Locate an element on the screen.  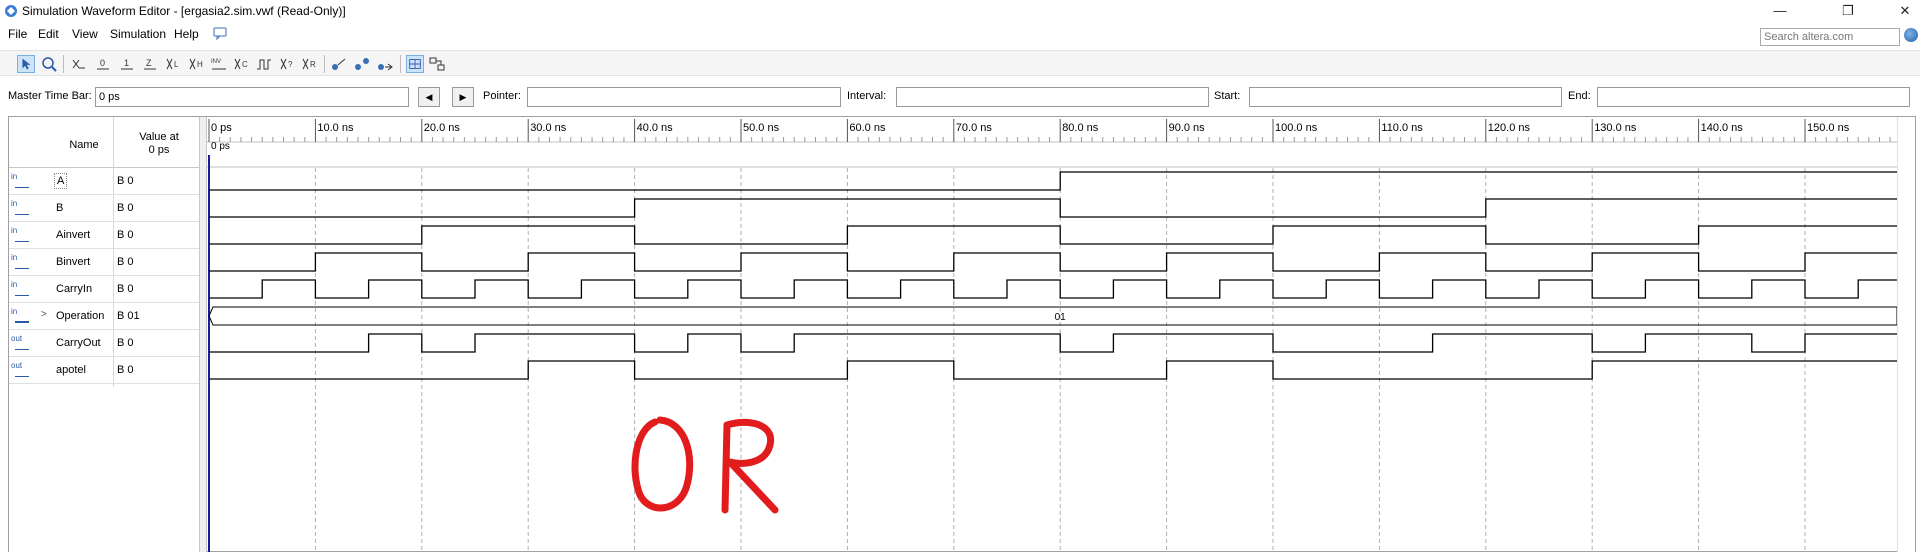
signal-row: in Binvert B 0 is located at coordinates (104, 262).